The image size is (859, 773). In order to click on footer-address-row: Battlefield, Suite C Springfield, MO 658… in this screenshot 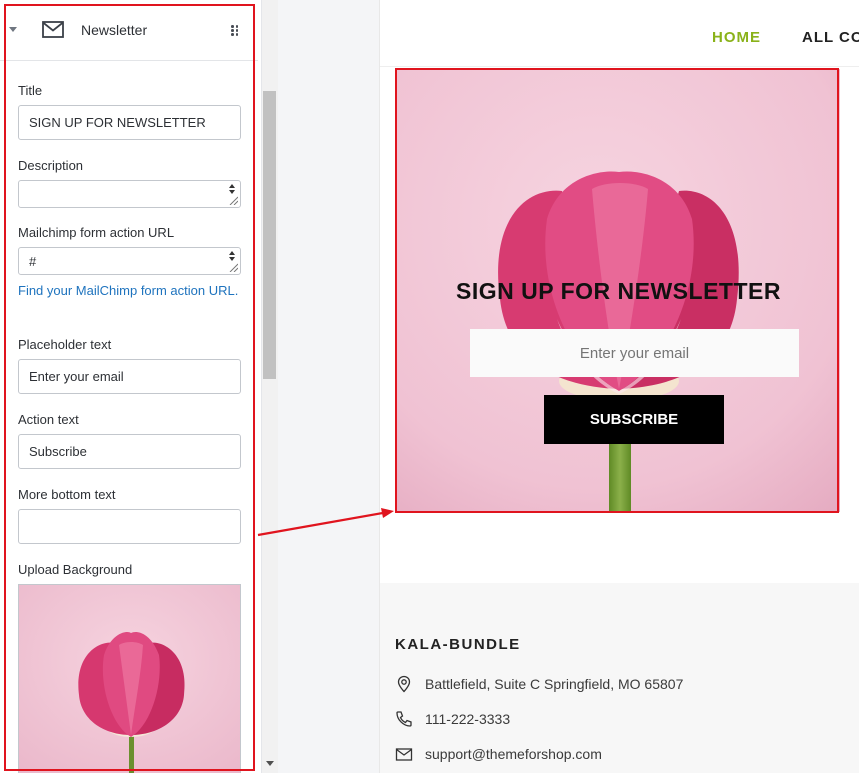, I will do `click(539, 684)`.